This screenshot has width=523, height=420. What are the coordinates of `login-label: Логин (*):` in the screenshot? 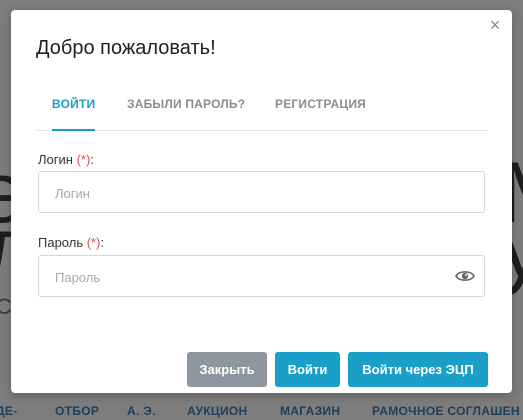 It's located at (66, 159).